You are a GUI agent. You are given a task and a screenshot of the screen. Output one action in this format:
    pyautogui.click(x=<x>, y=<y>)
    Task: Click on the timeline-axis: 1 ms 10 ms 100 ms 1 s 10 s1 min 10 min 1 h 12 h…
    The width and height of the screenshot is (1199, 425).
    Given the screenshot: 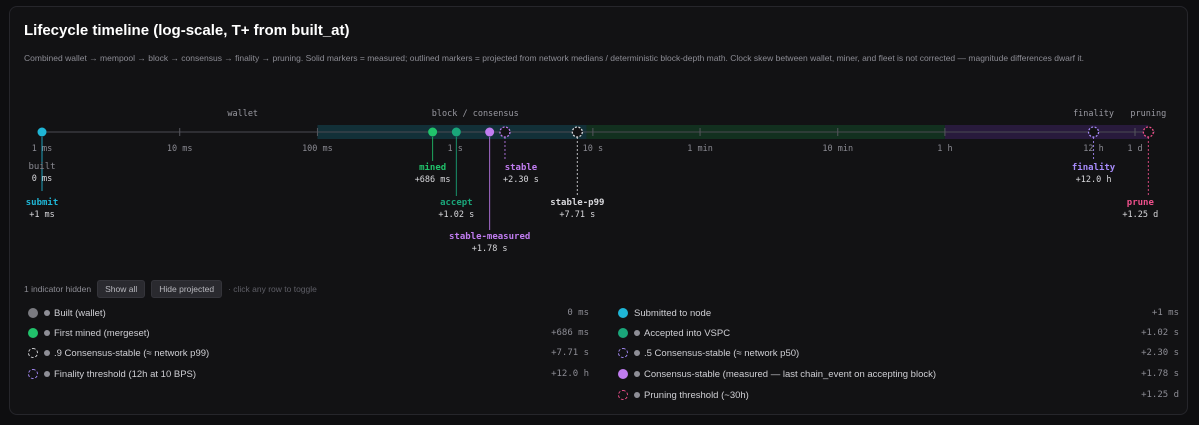 What is the action you would take?
    pyautogui.click(x=593, y=141)
    